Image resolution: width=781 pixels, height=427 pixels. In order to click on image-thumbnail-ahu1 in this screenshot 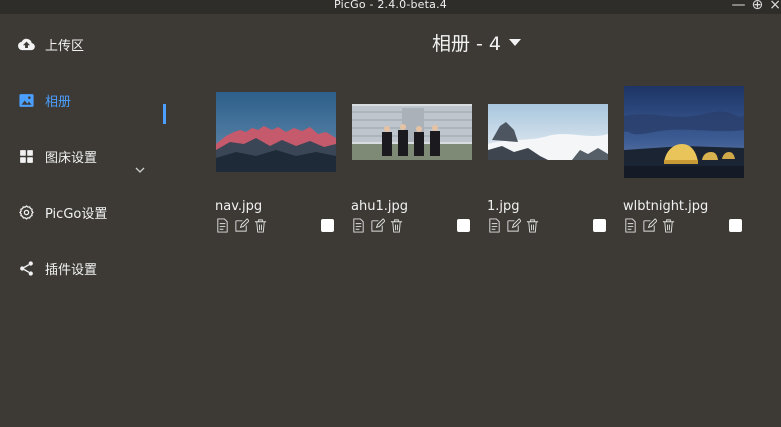, I will do `click(412, 132)`.